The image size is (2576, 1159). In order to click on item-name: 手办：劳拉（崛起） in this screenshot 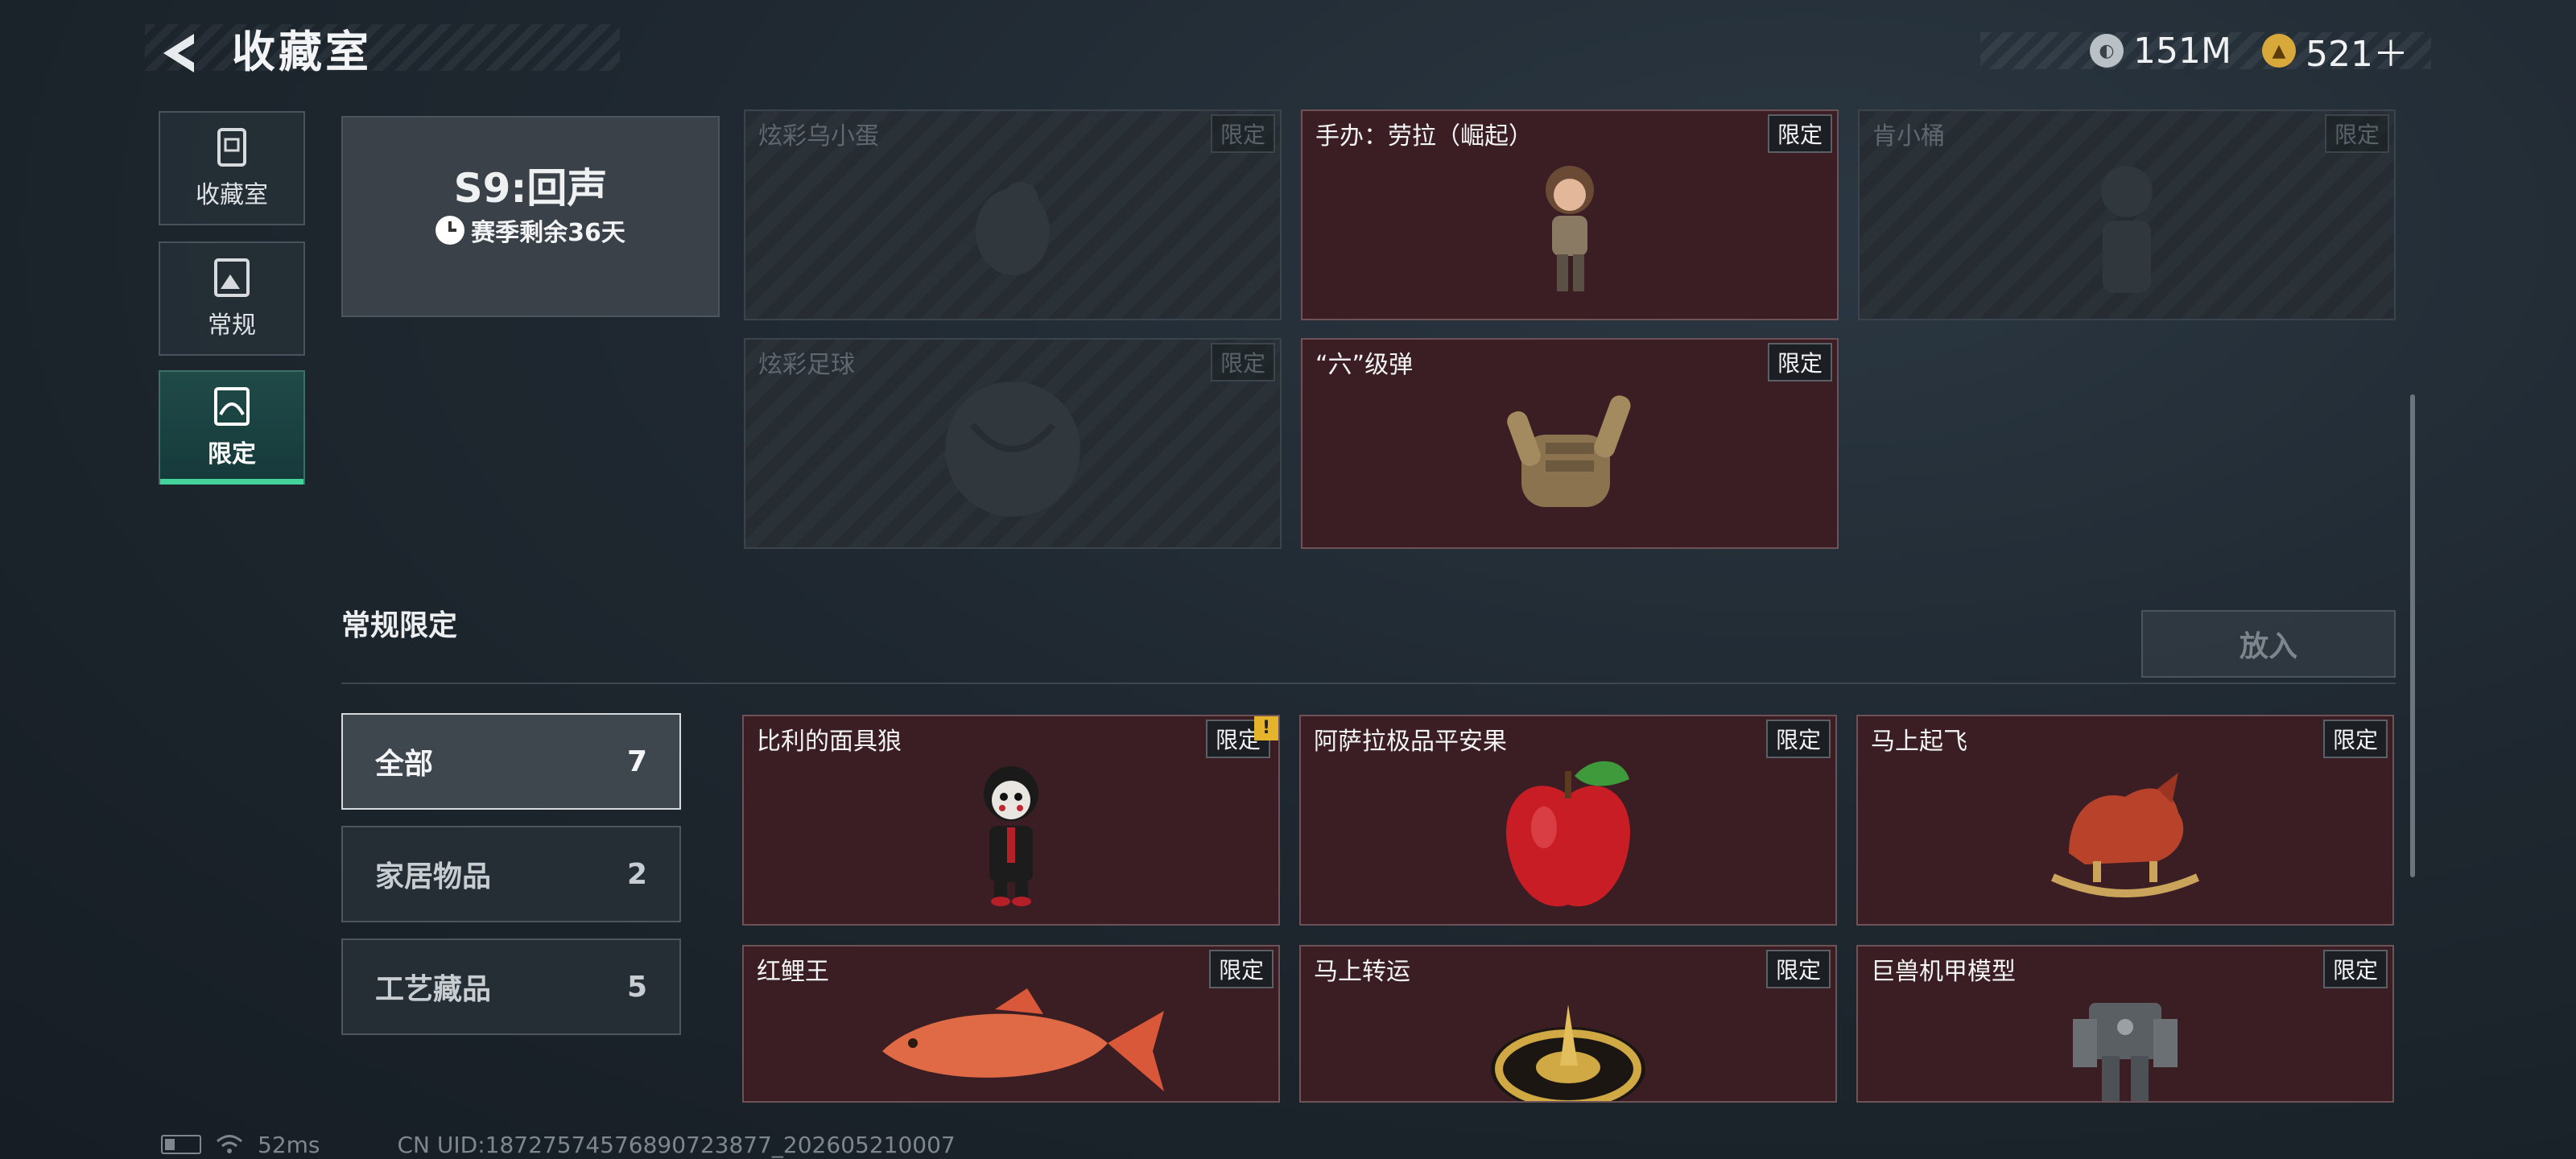, I will do `click(1424, 136)`.